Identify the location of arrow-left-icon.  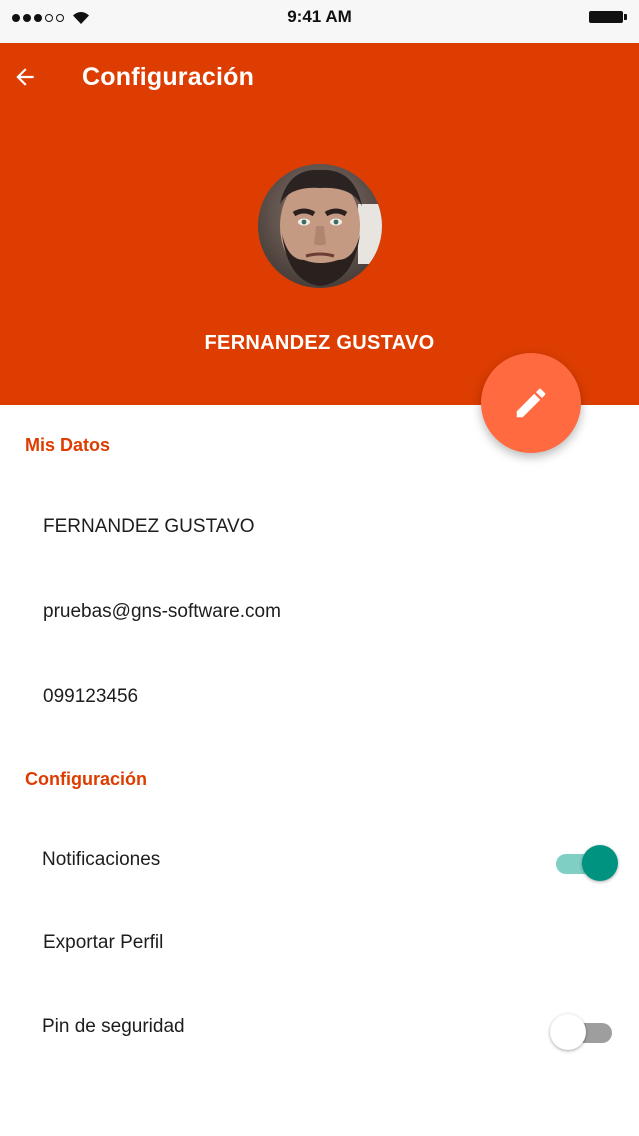
(25, 77).